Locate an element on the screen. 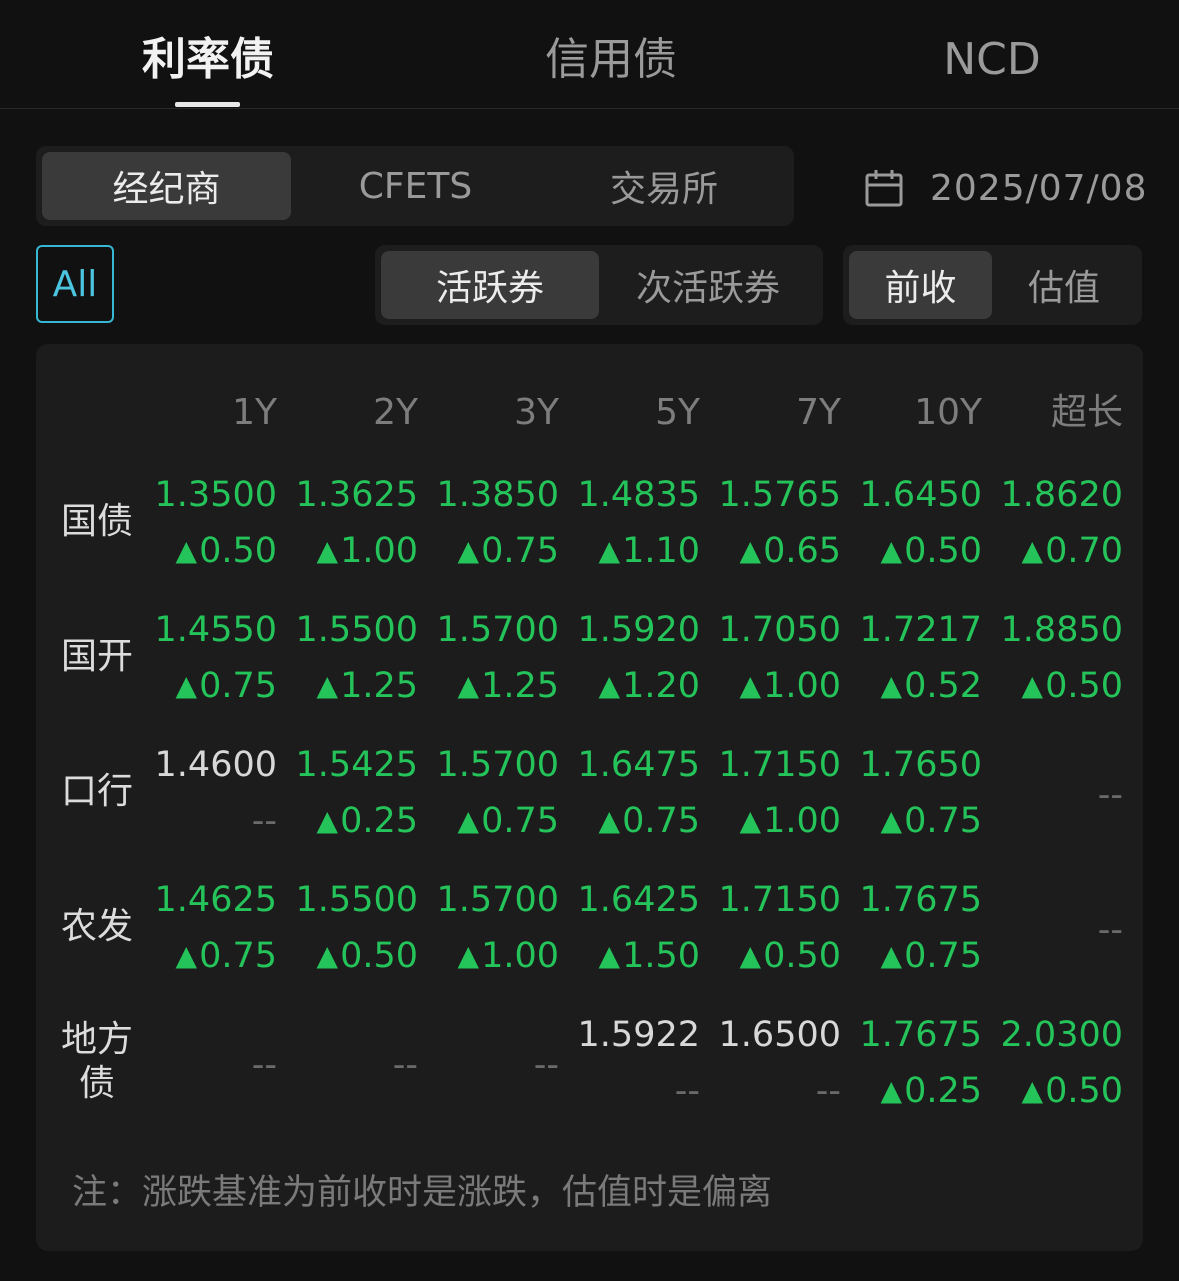 The width and height of the screenshot is (1179, 1281). row-label: 国债 is located at coordinates (96, 521).